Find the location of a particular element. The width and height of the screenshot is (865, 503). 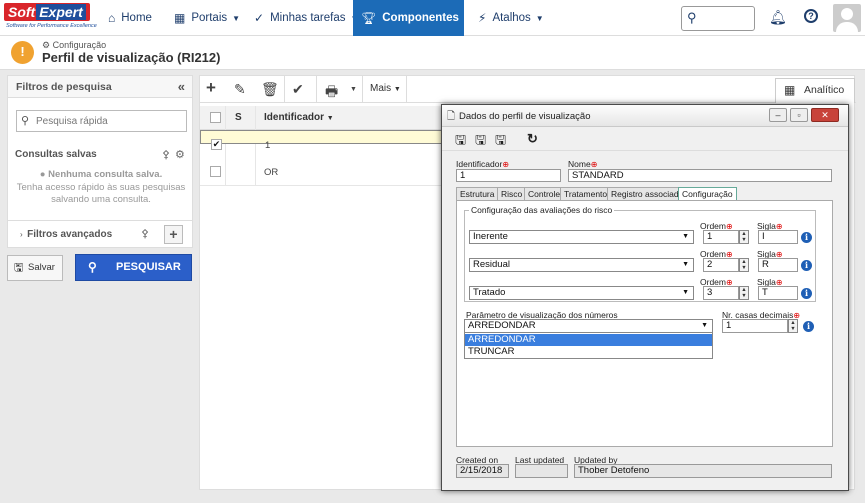

page-title: Perfil de visualização (RI212) is located at coordinates (131, 57).